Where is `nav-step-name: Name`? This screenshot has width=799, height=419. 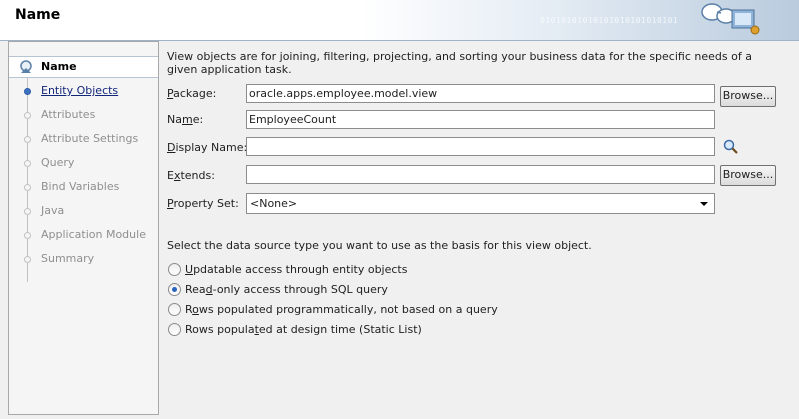
nav-step-name: Name is located at coordinates (83, 67).